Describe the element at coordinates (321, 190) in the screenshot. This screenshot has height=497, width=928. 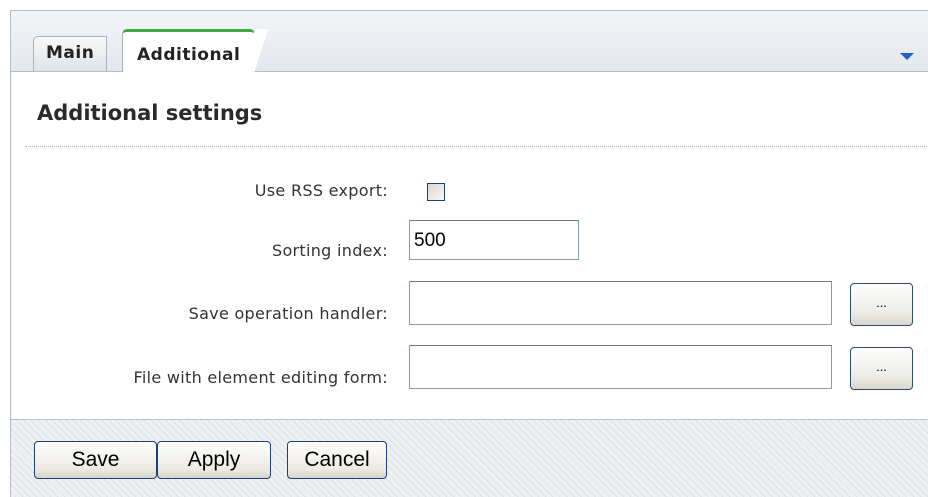
I see `rss-export-label: Use RSS export:` at that location.